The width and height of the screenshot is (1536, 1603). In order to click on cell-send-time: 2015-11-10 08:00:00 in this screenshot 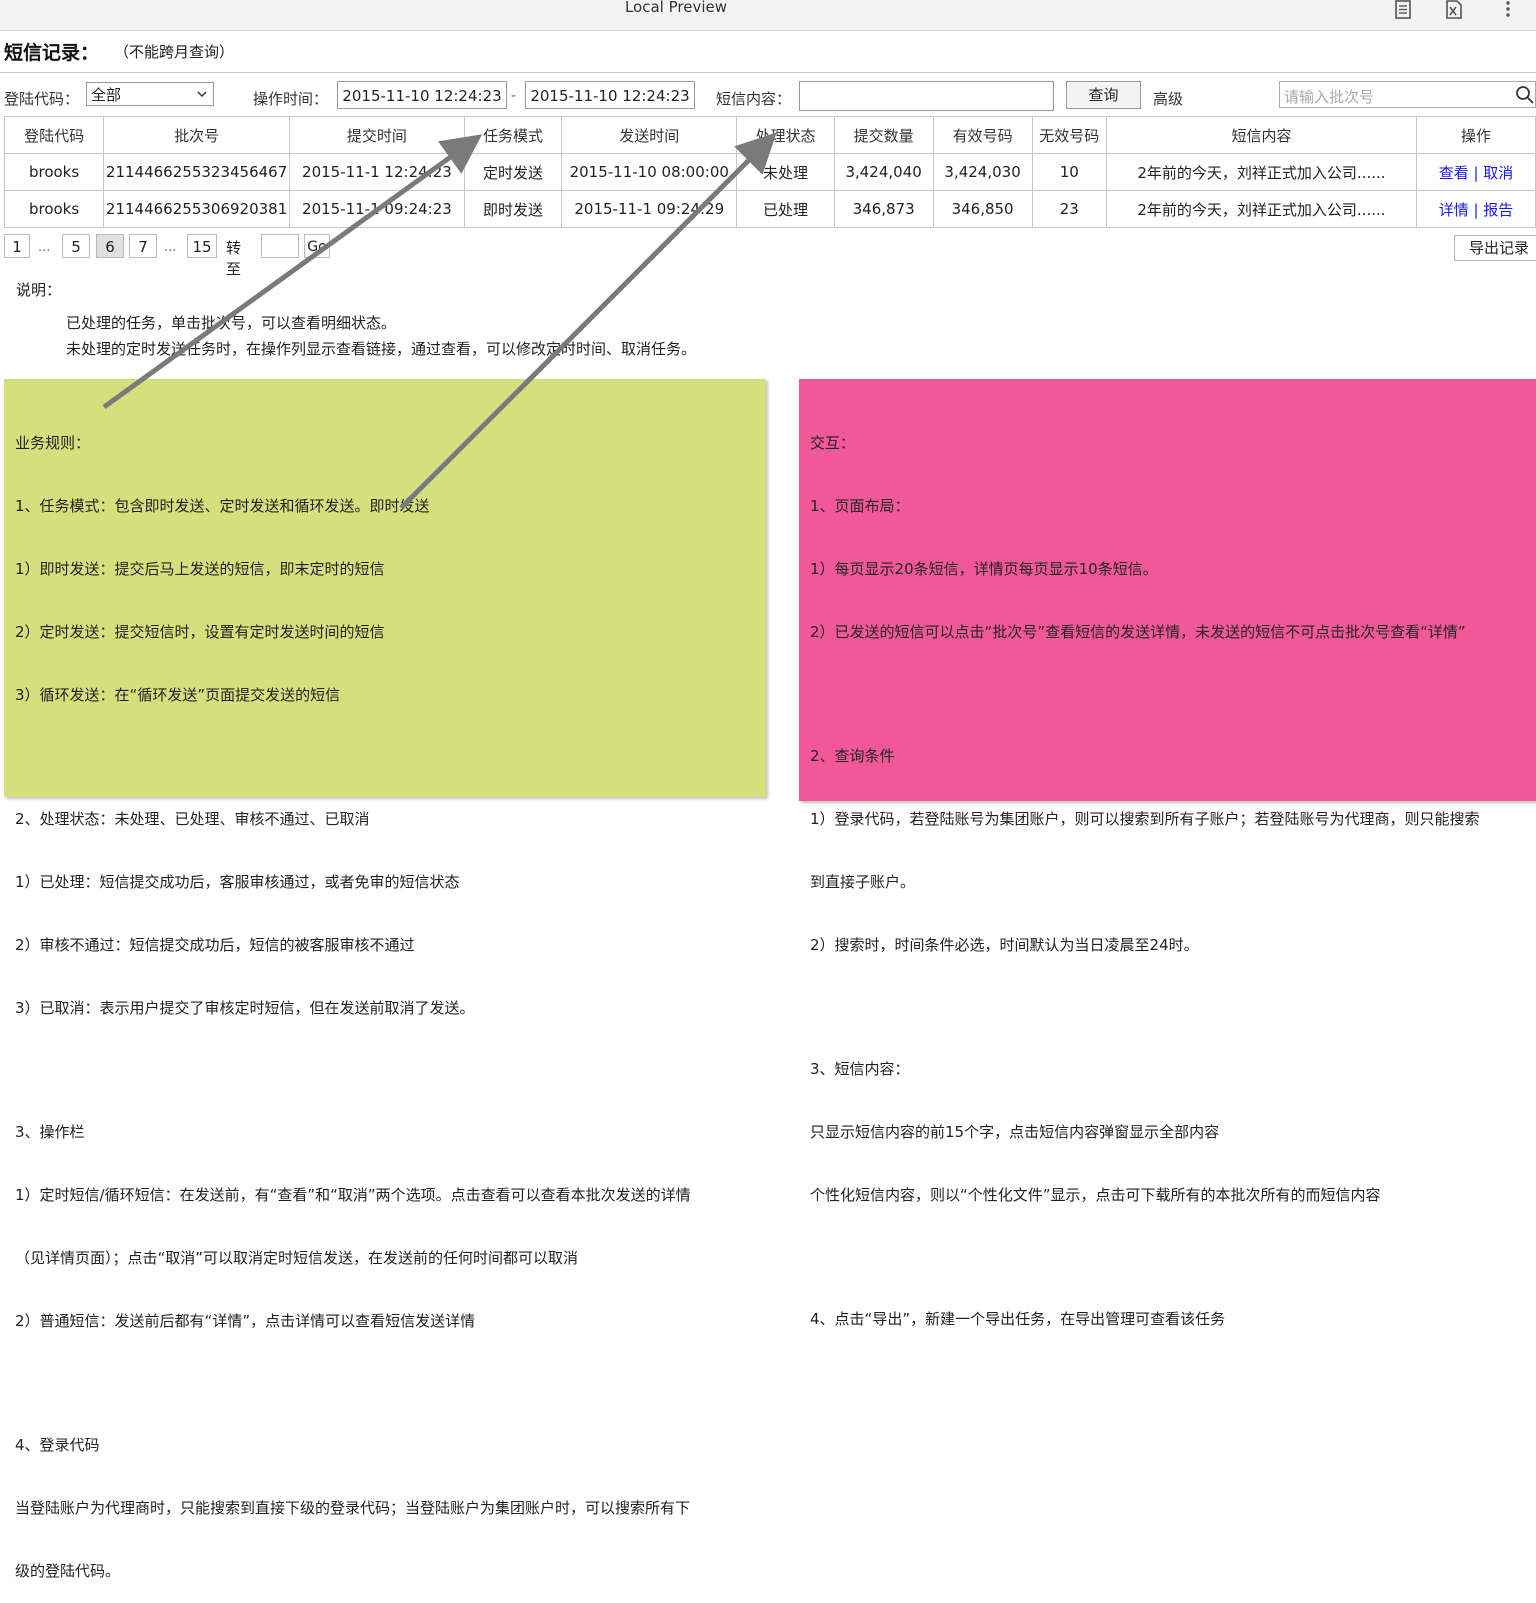, I will do `click(649, 172)`.